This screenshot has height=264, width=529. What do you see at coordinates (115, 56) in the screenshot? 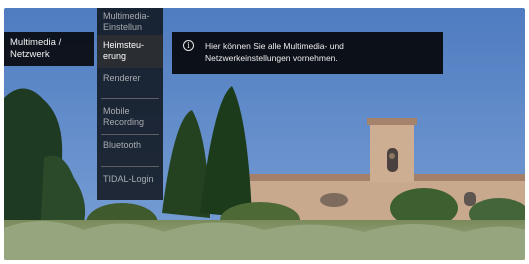
I see `submenu-item-label: erung` at bounding box center [115, 56].